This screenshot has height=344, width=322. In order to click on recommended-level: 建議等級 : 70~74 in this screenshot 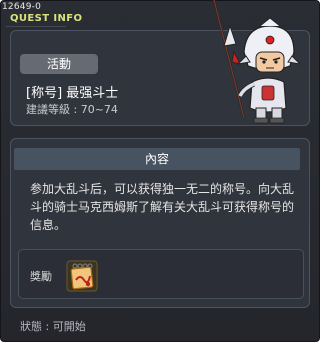, I will do `click(72, 109)`.